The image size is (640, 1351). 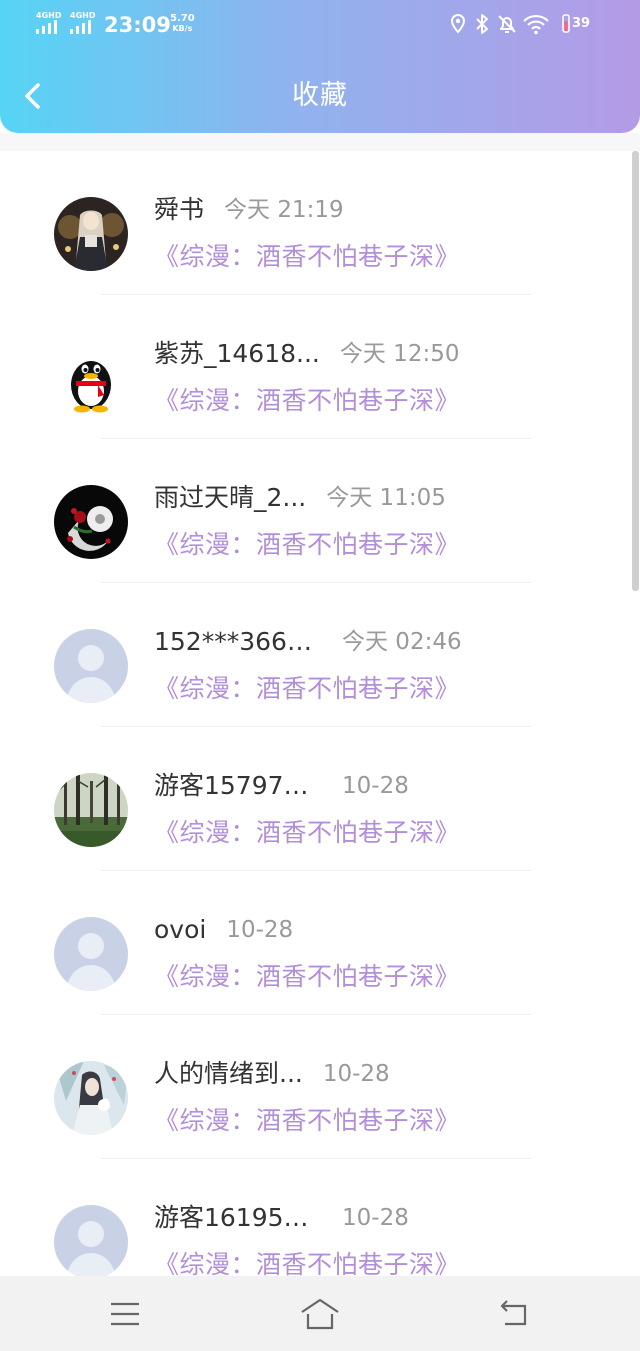 I want to click on battery-icon: 39, so click(x=577, y=24).